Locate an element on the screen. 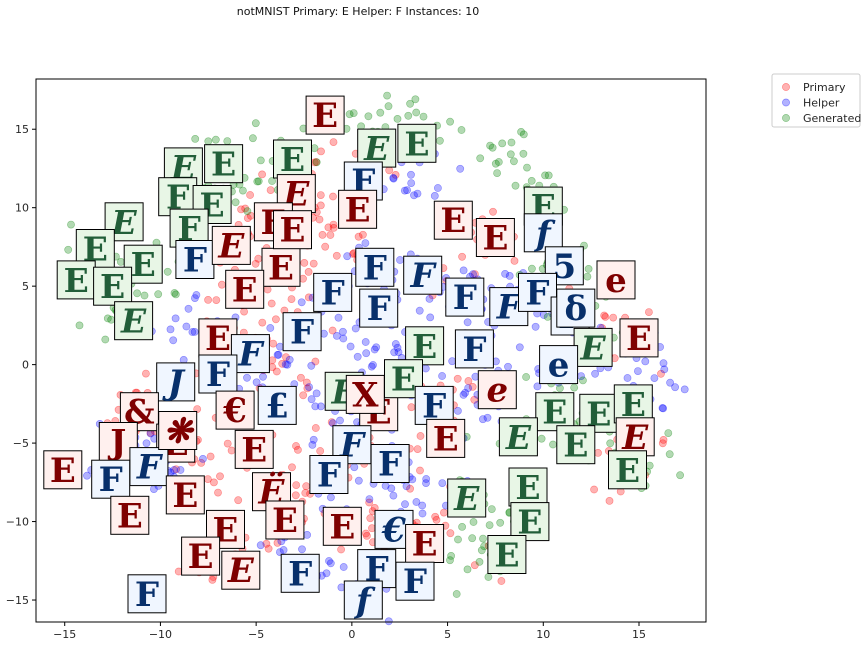 This screenshot has width=868, height=646. x-tick-label: 10 is located at coordinates (543, 634).